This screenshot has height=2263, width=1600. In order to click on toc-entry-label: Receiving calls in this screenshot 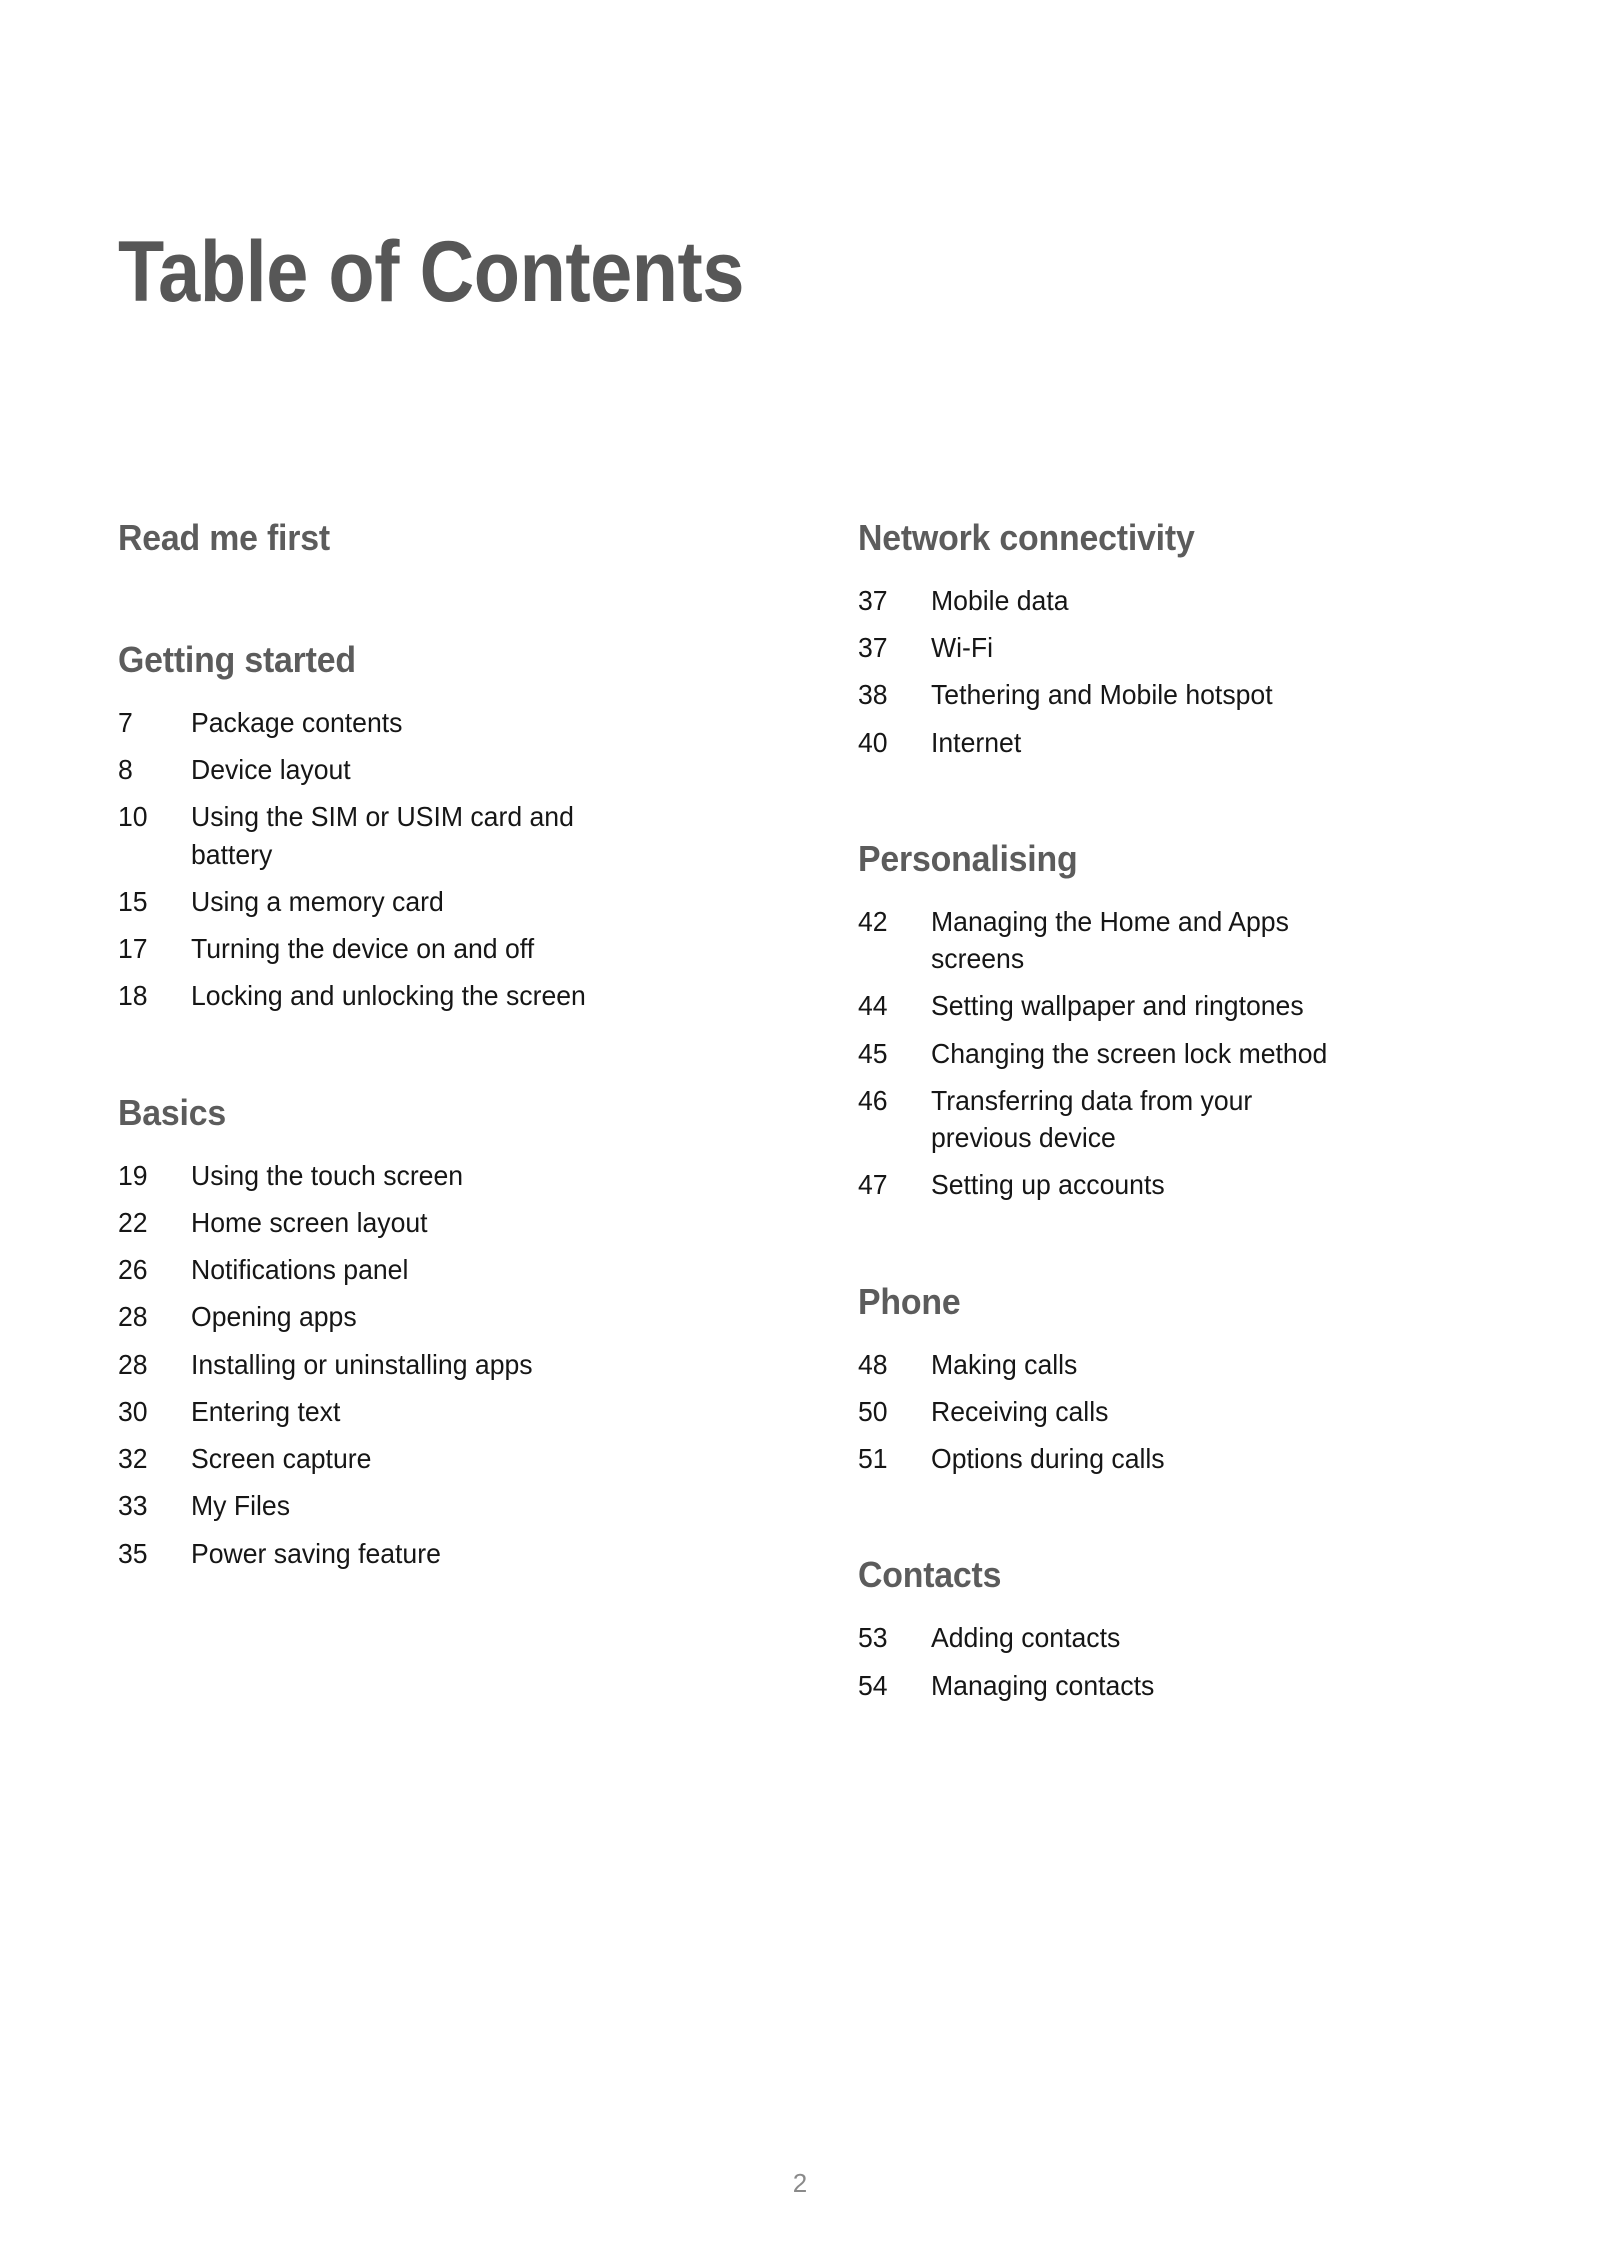, I will do `click(1020, 1411)`.